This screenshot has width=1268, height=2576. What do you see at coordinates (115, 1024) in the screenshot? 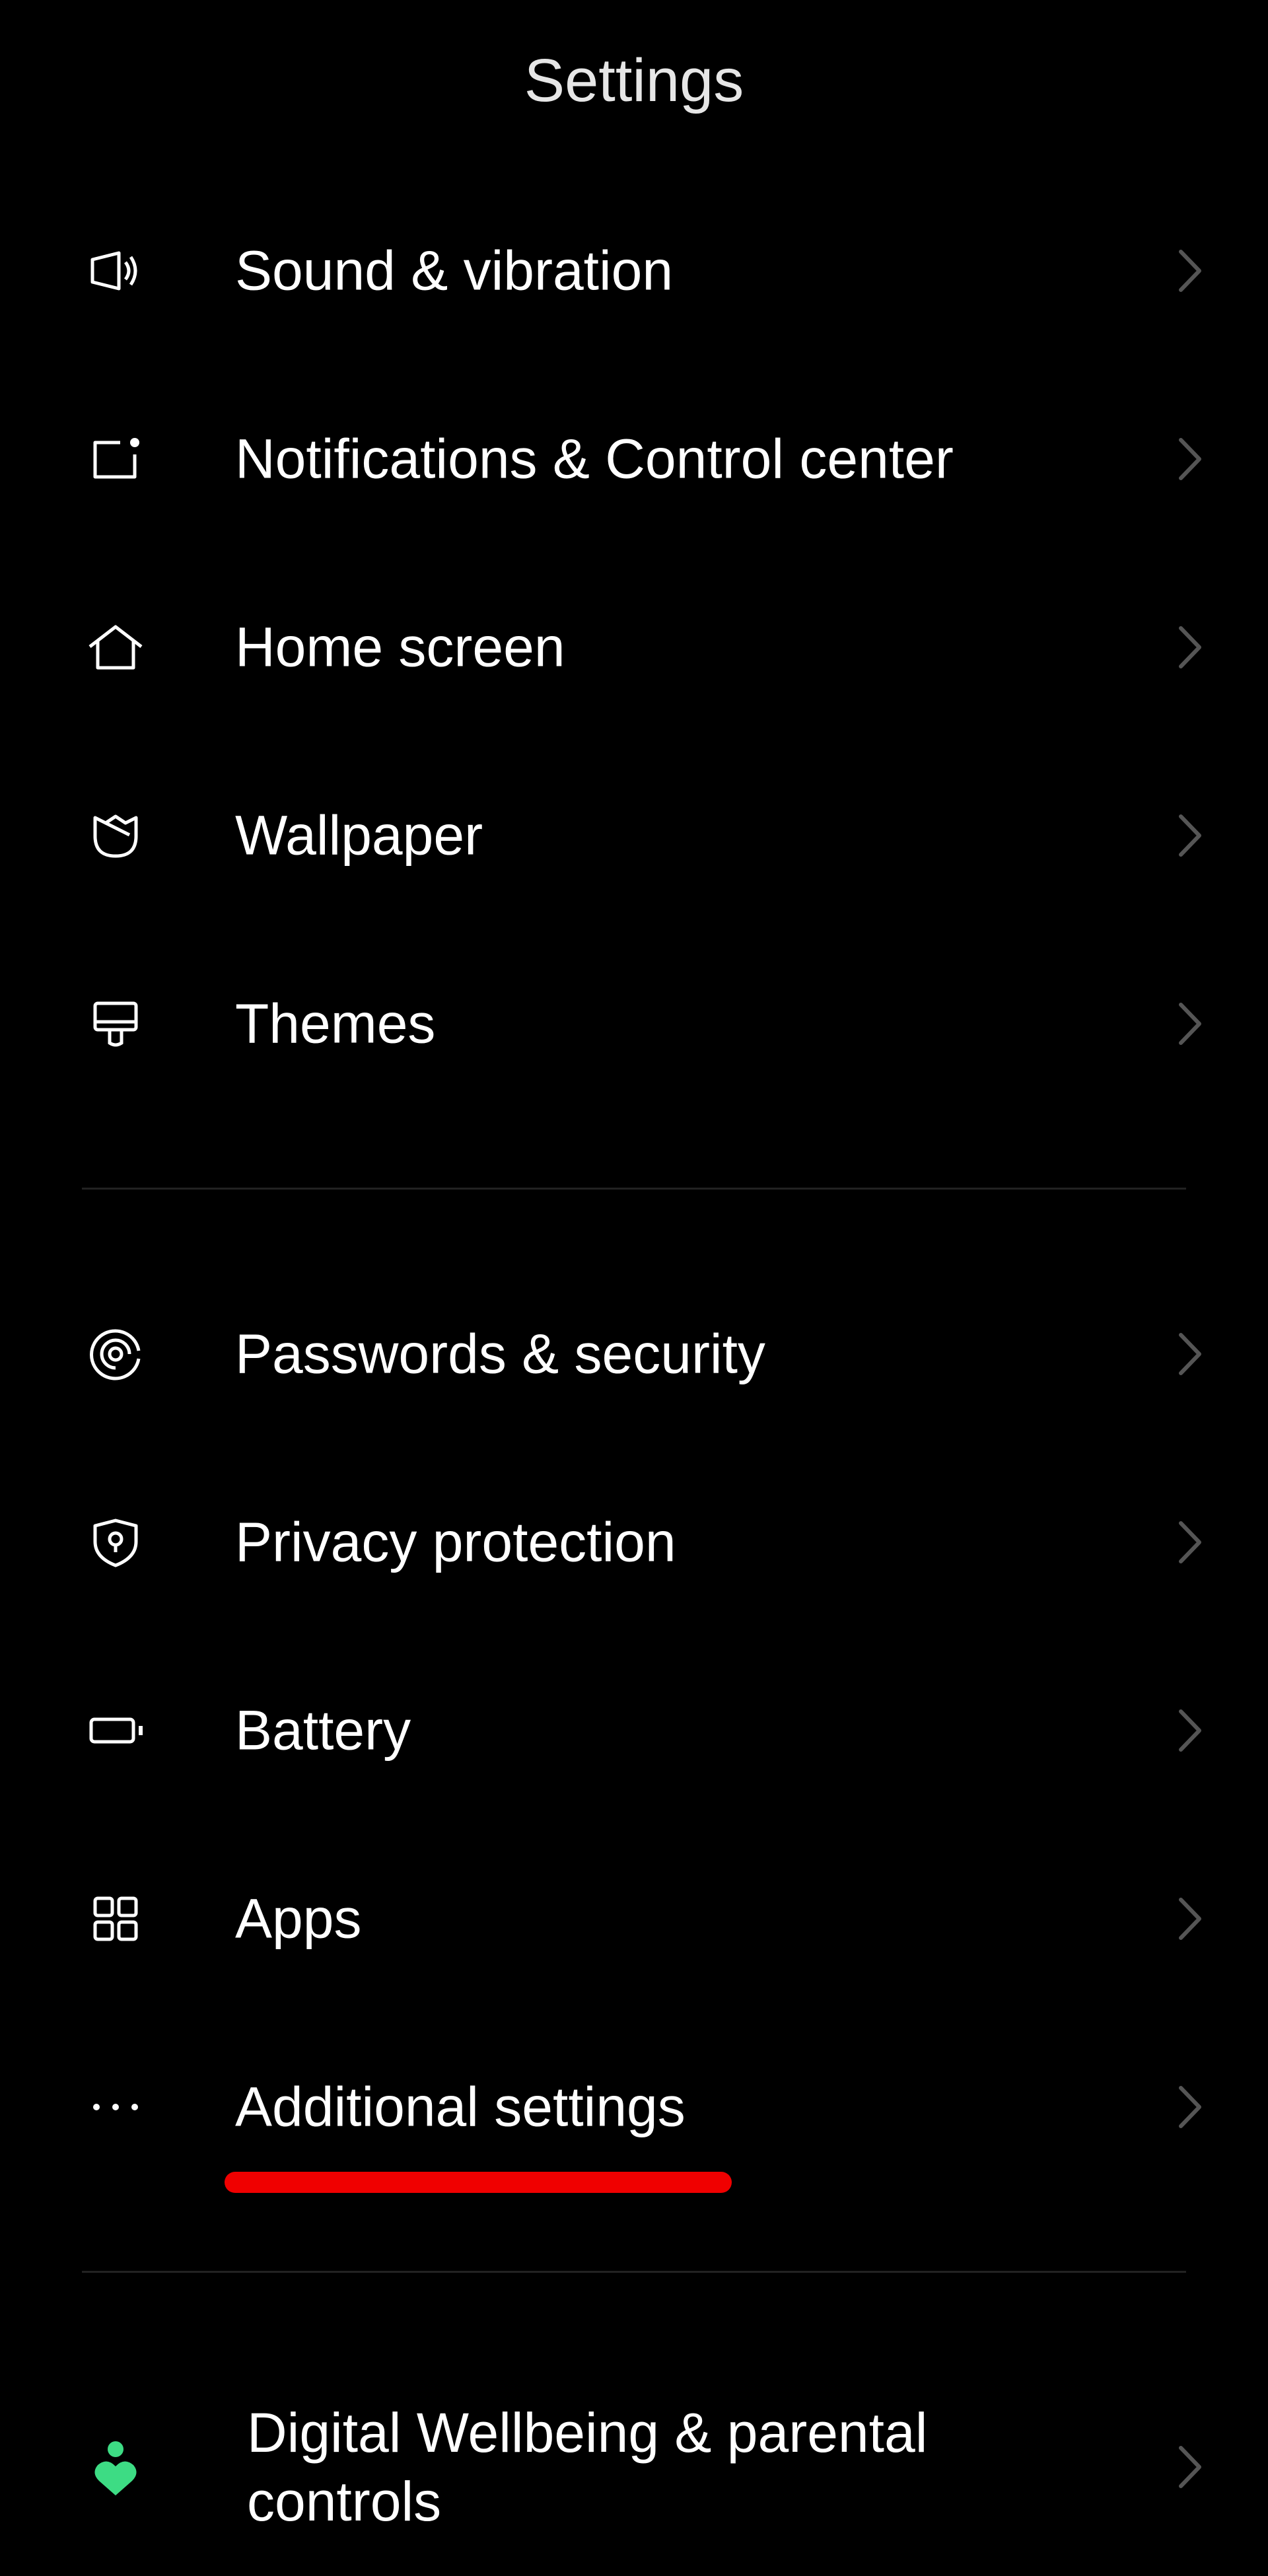
I see `paintbrush-icon` at bounding box center [115, 1024].